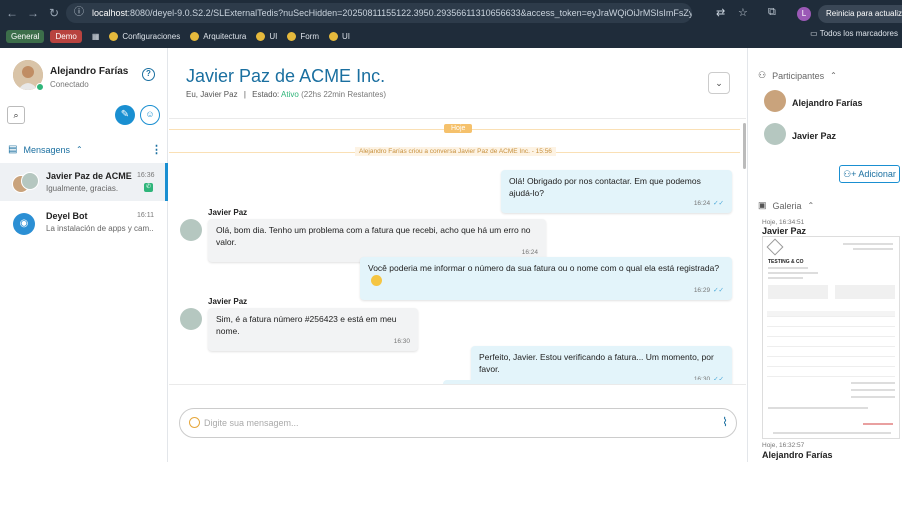 Image resolution: width=902 pixels, height=508 pixels. I want to click on bookmark-star-icon: ☆, so click(743, 12).